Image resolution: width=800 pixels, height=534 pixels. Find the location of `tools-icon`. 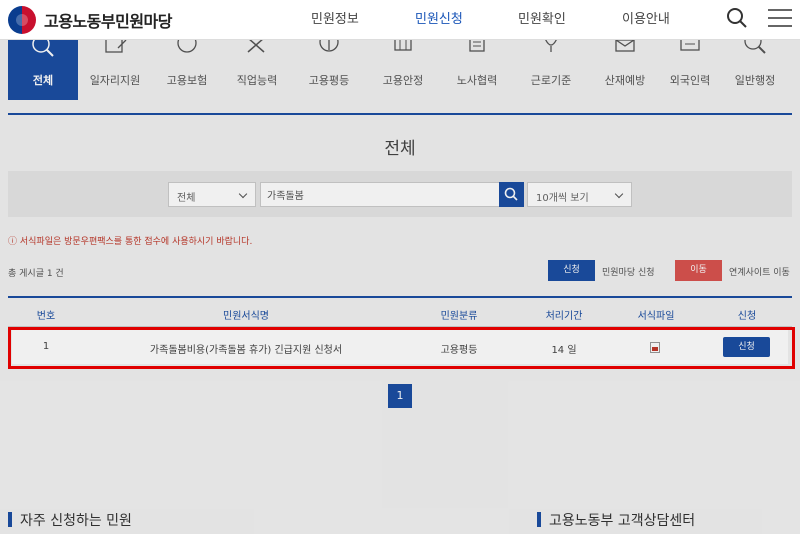

tools-icon is located at coordinates (256, 46).